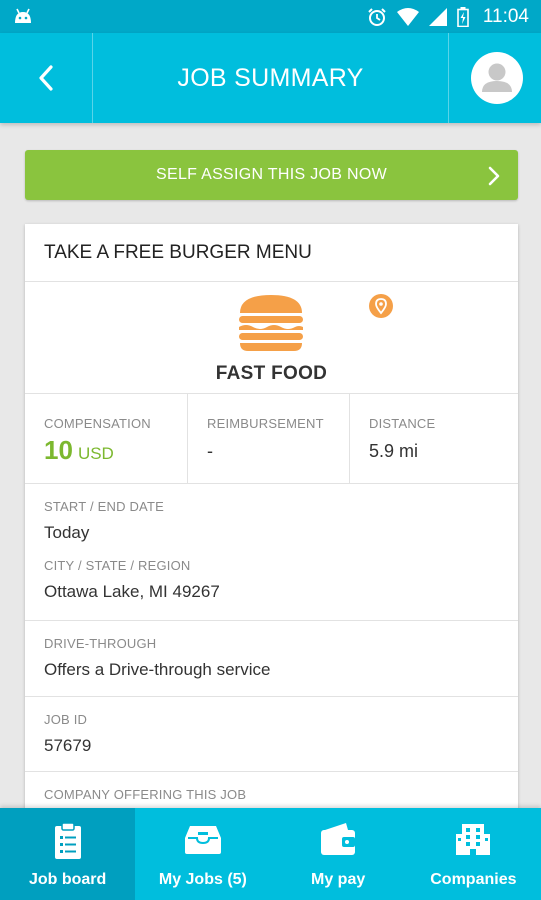  Describe the element at coordinates (68, 745) in the screenshot. I see `job-id-value: 57679` at that location.